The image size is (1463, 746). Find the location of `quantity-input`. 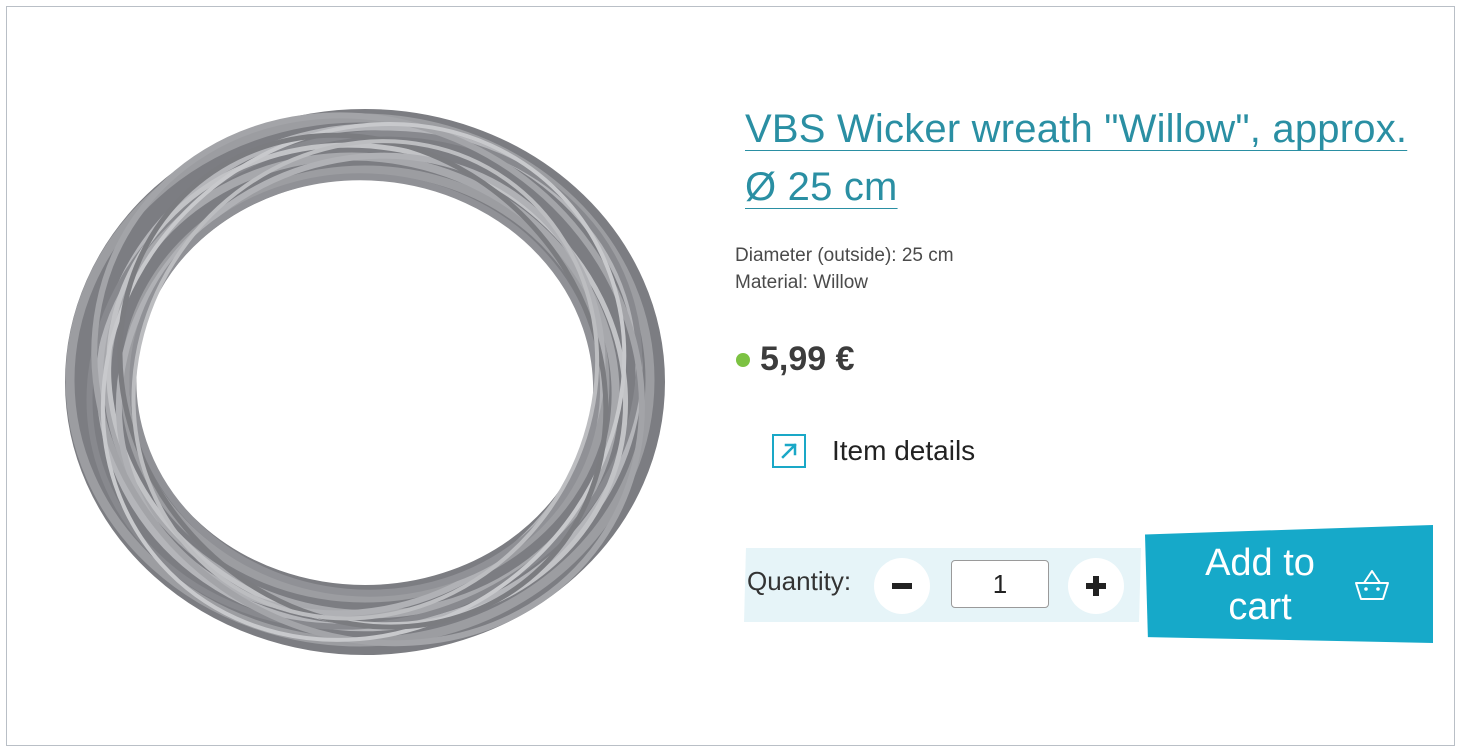

quantity-input is located at coordinates (1000, 584).